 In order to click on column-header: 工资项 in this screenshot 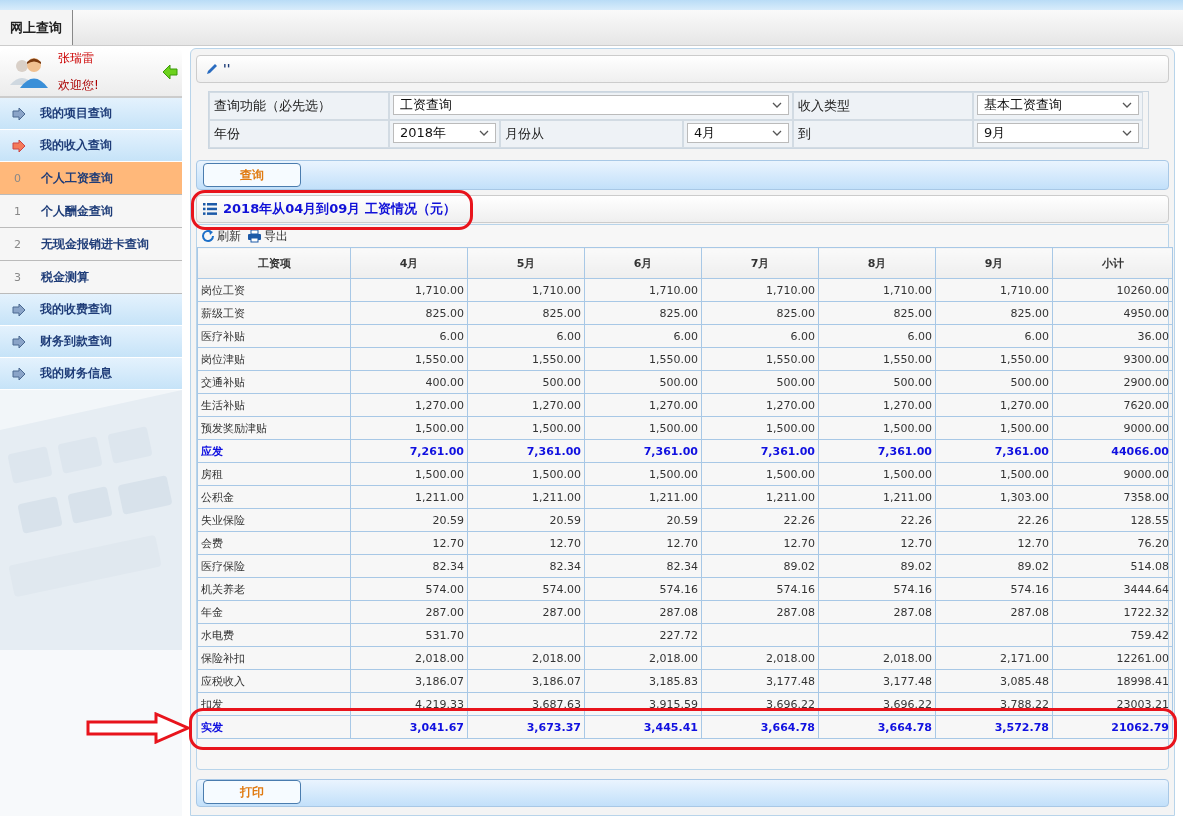, I will do `click(274, 263)`.